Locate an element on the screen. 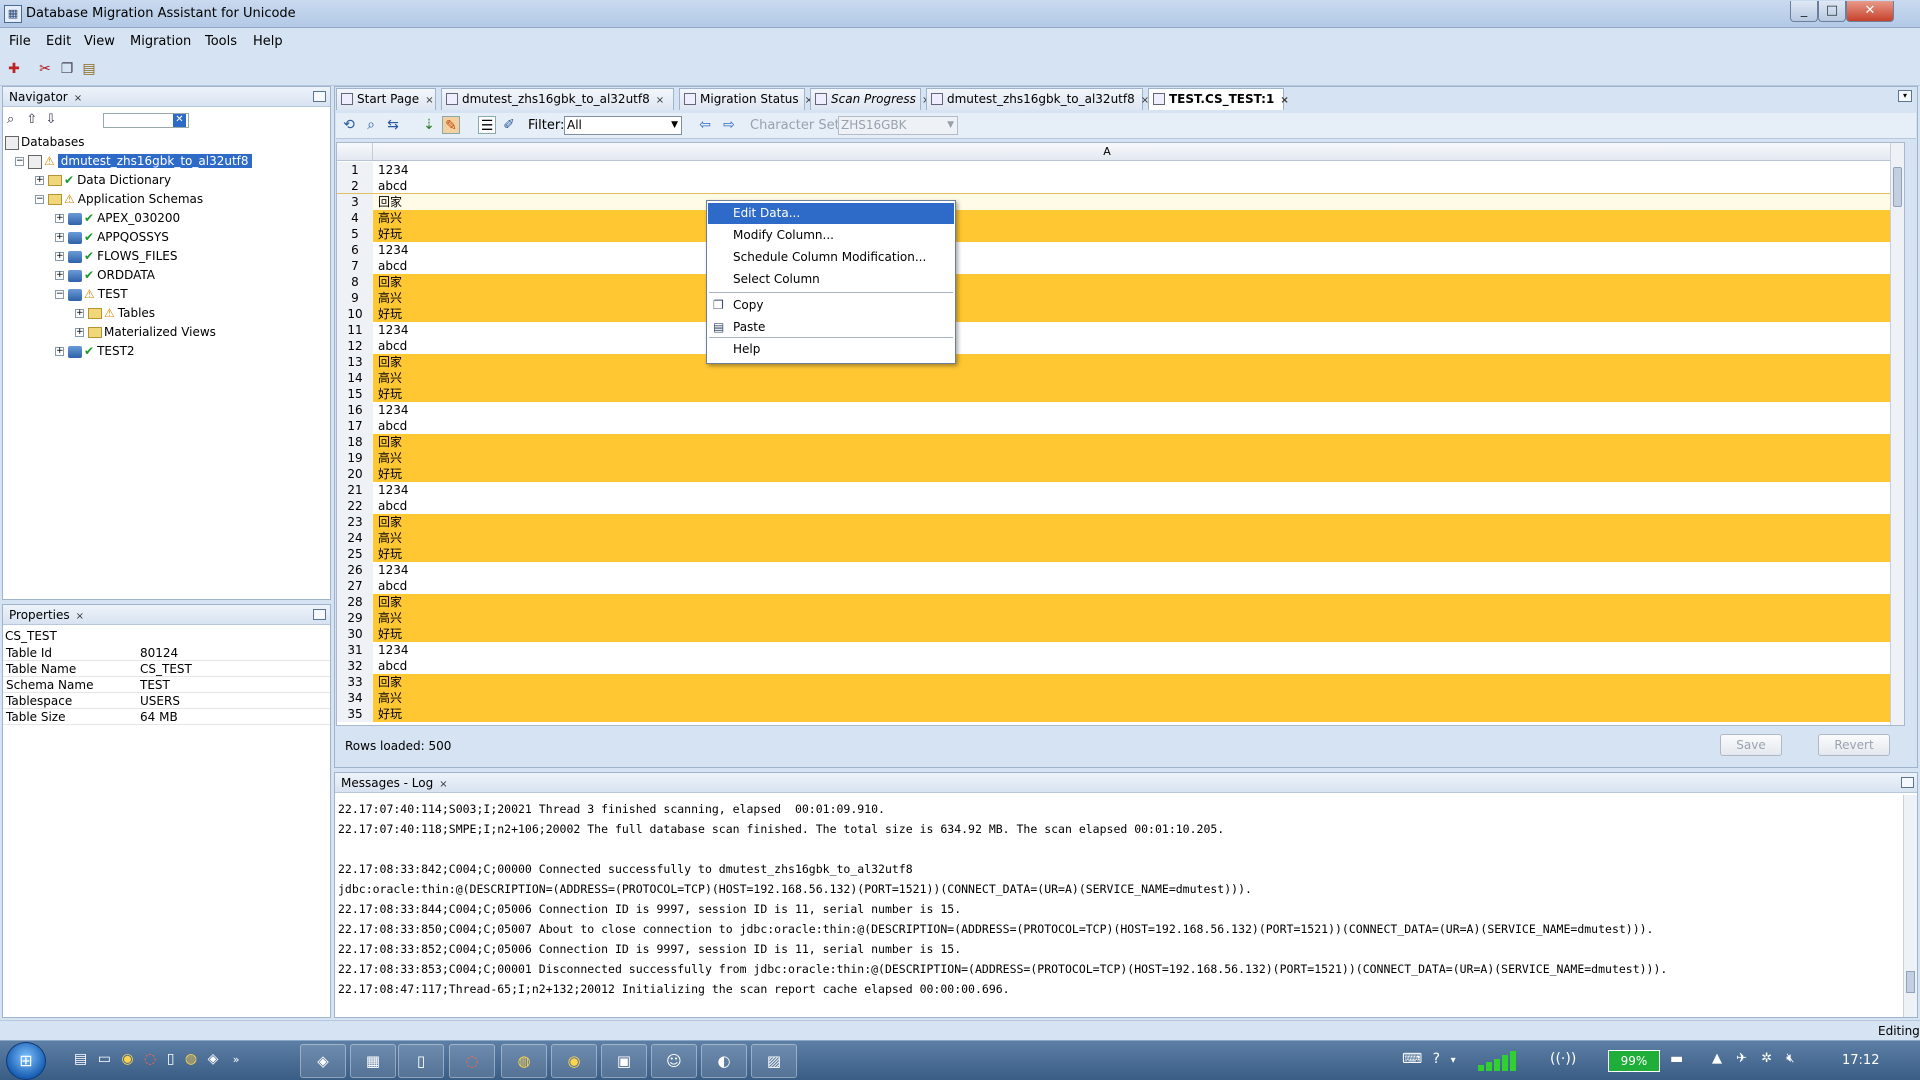 The width and height of the screenshot is (1920, 1080). taskbar-virtualbox-icon: ◈ is located at coordinates (323, 1061).